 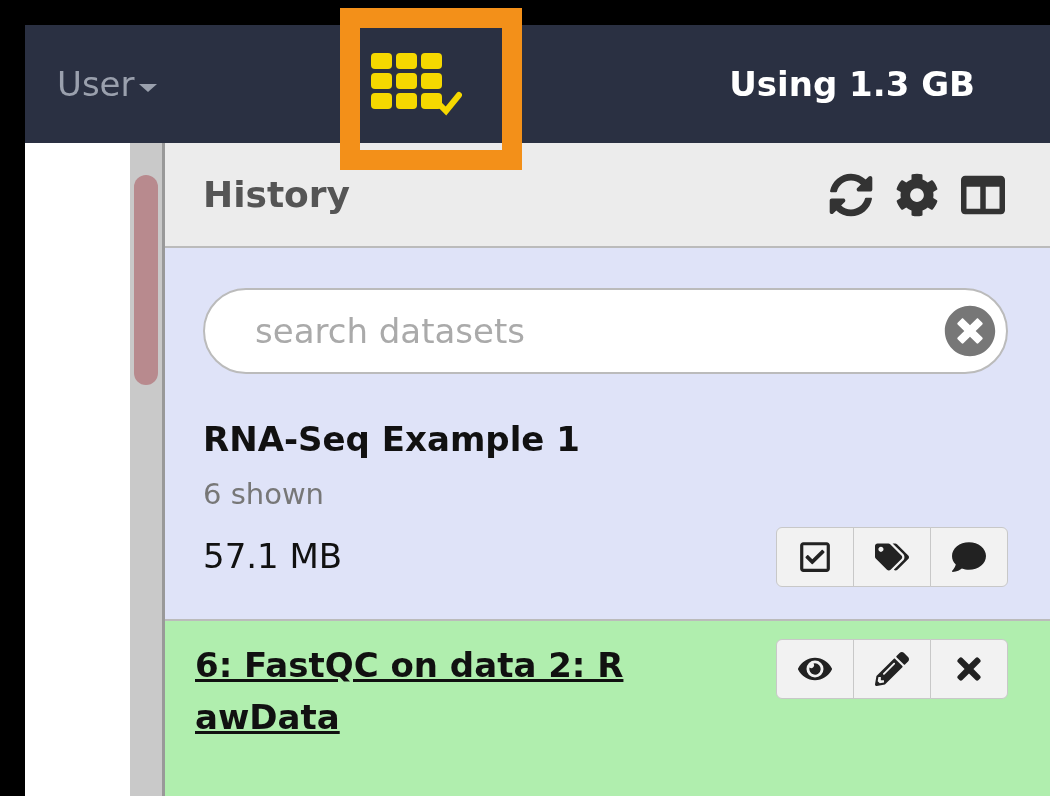 I want to click on edit-button, so click(x=892, y=668).